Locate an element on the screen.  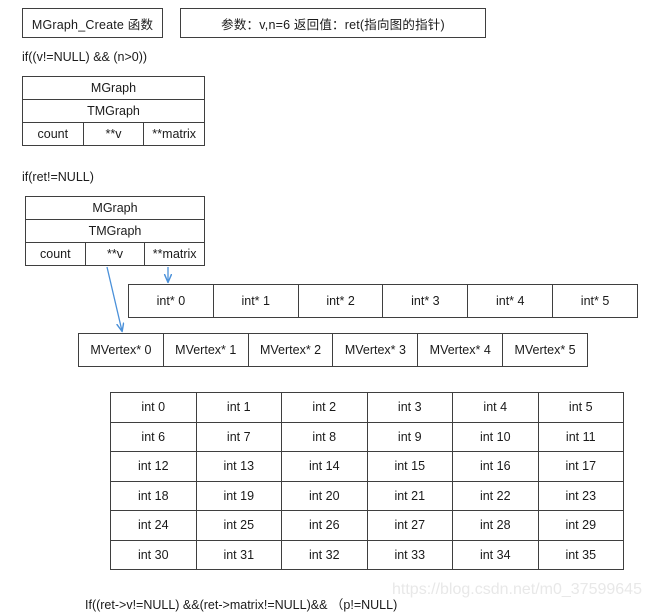
matrix-cell: int 0 is located at coordinates (154, 407).